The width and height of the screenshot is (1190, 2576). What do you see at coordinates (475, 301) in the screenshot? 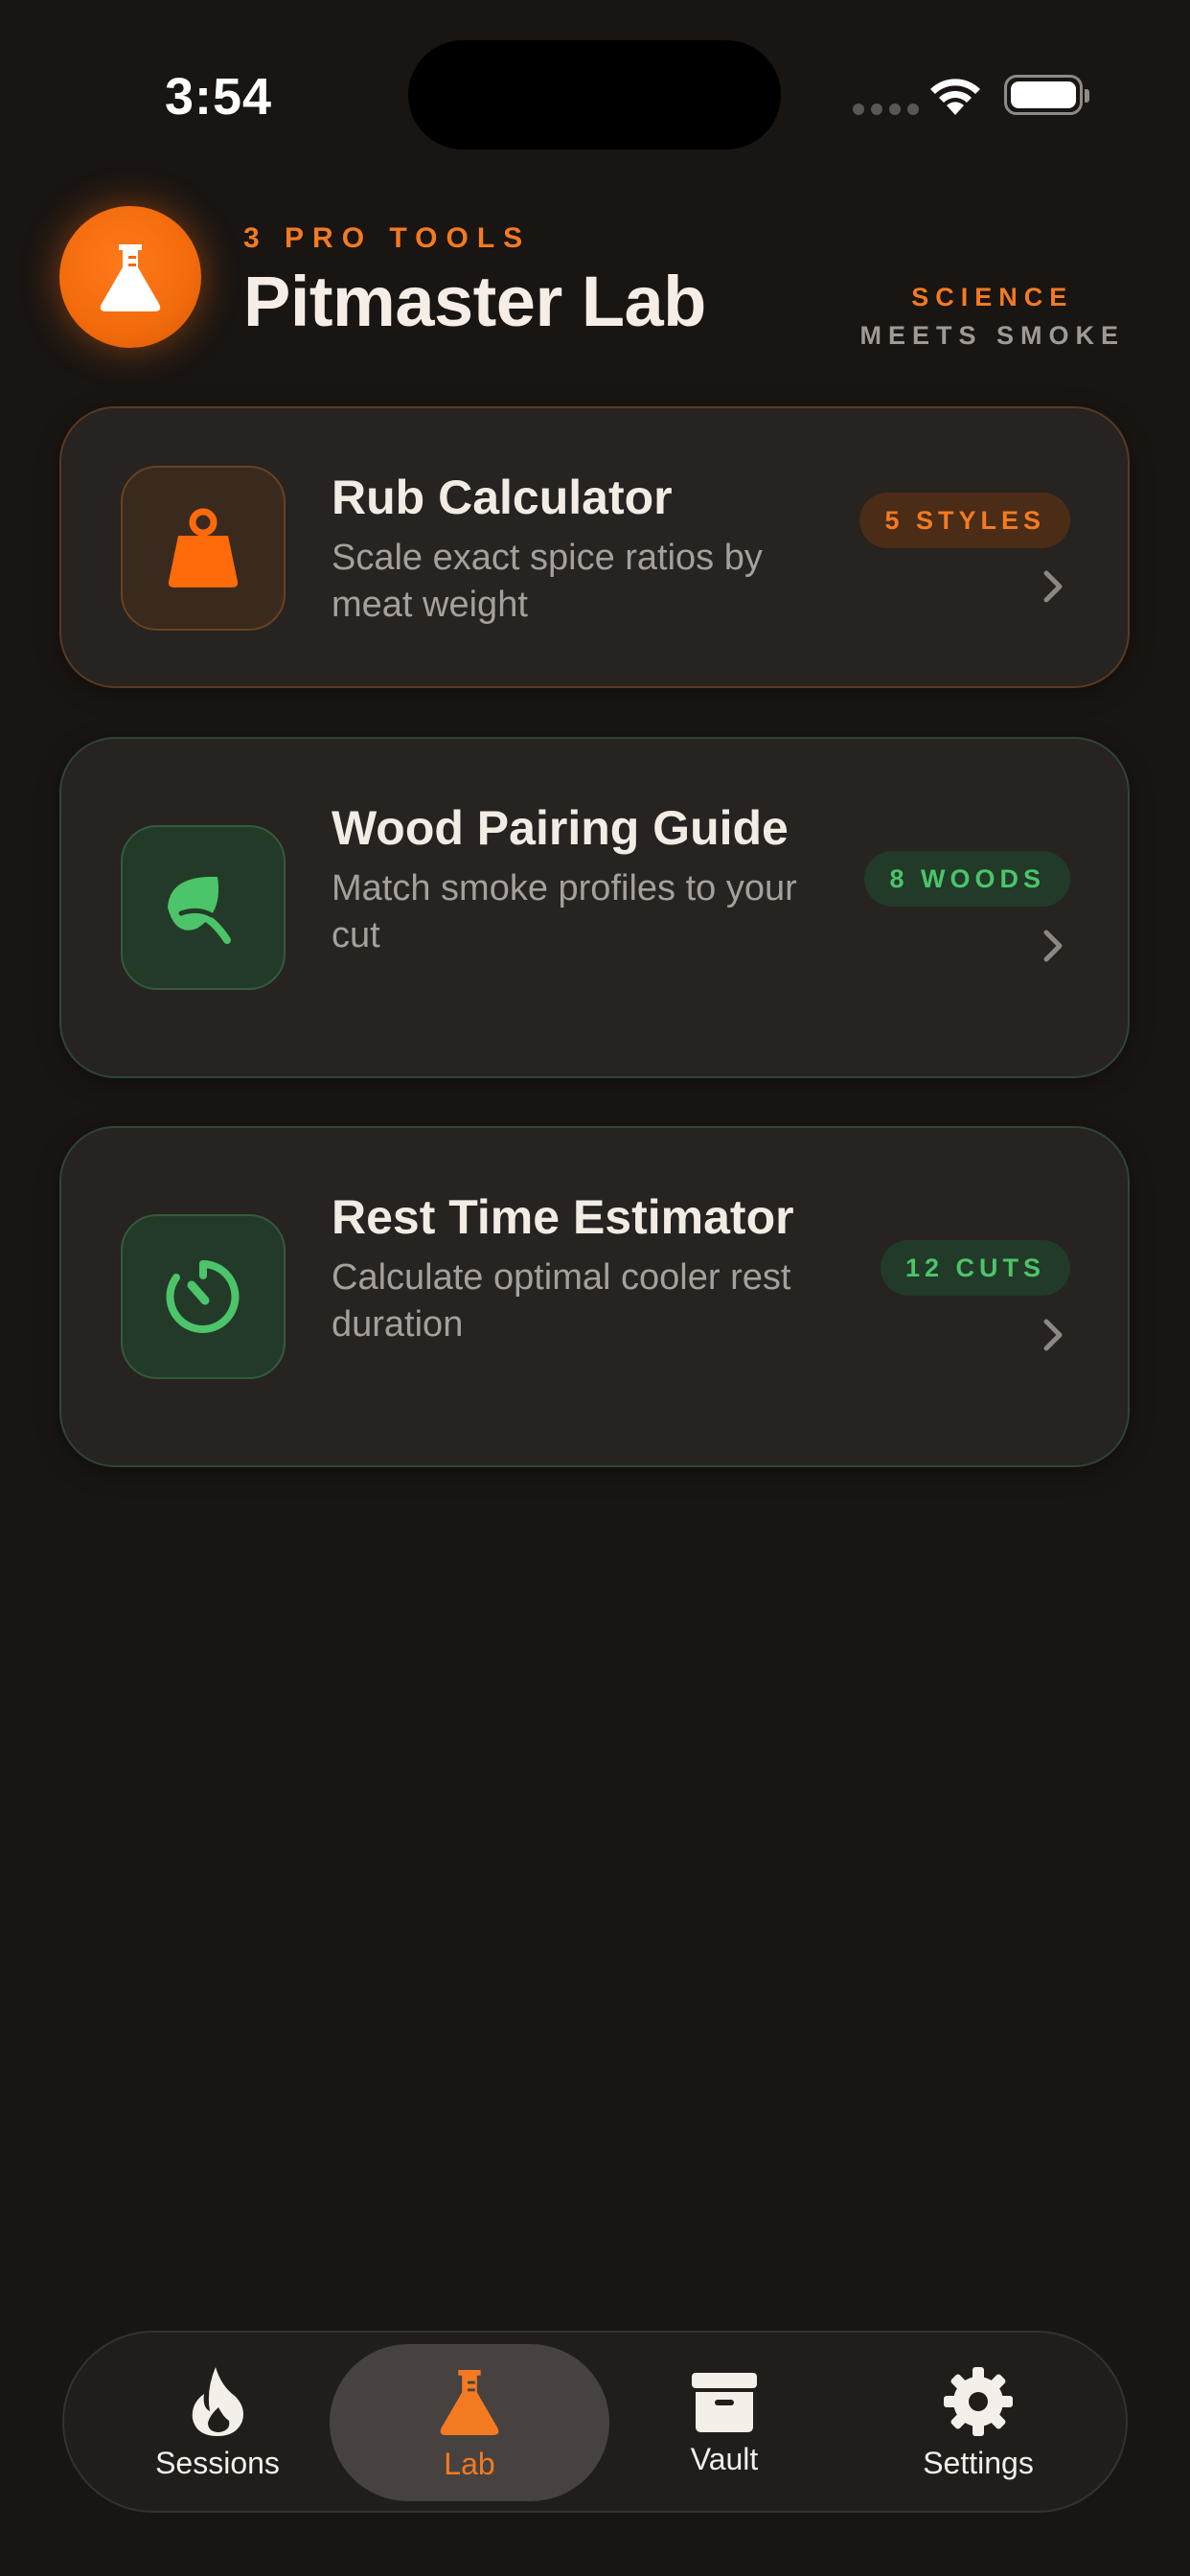
I see `page-title: Pitmaster Lab` at bounding box center [475, 301].